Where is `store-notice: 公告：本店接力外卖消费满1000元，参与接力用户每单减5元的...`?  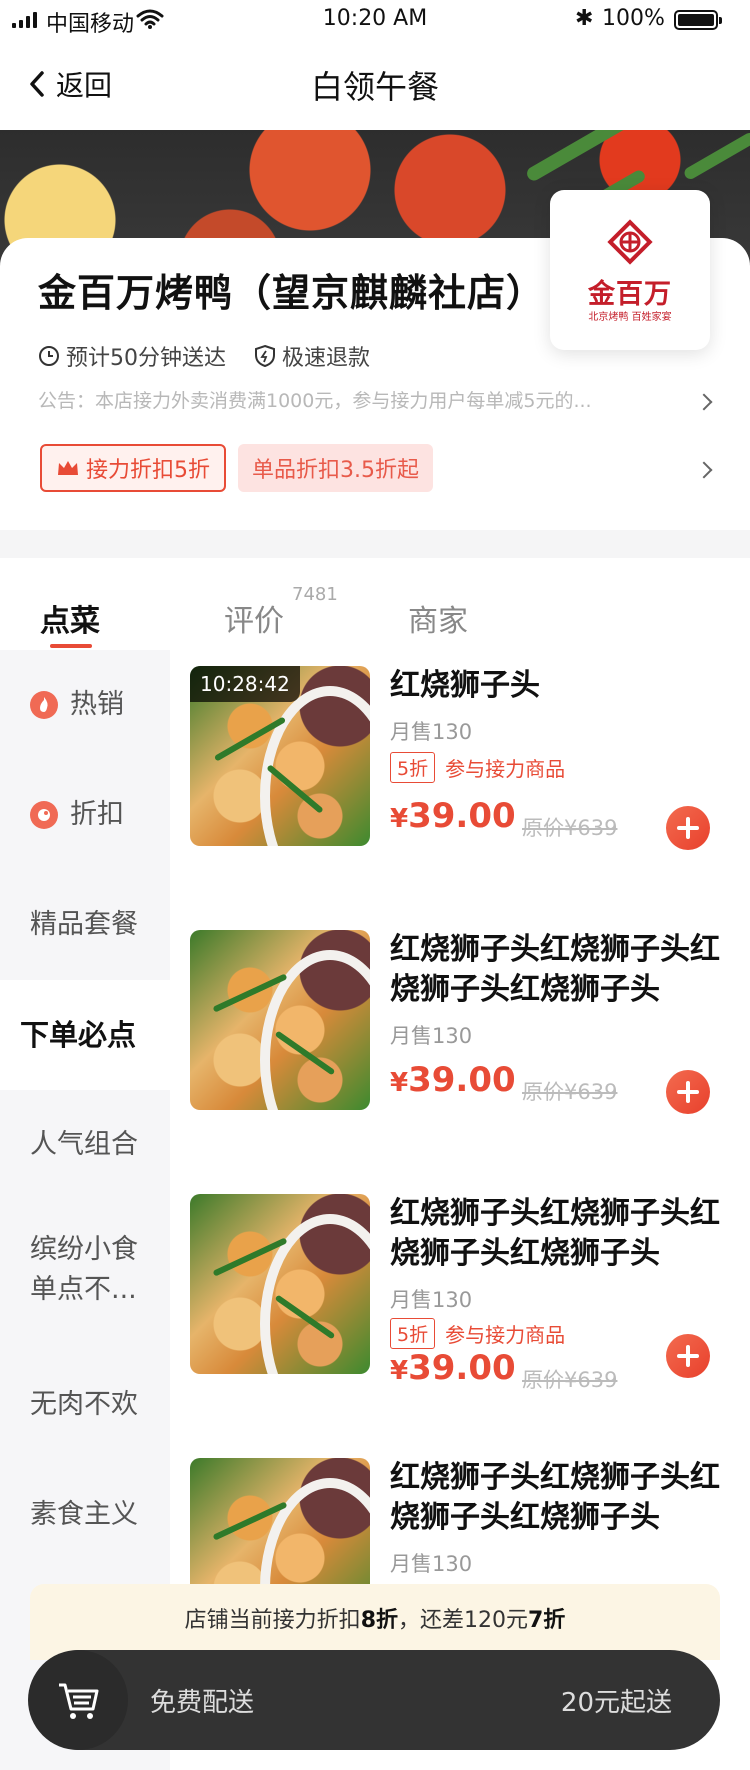
store-notice: 公告：本店接力外卖消费满1000元，参与接力用户每单减5元的... is located at coordinates (358, 399).